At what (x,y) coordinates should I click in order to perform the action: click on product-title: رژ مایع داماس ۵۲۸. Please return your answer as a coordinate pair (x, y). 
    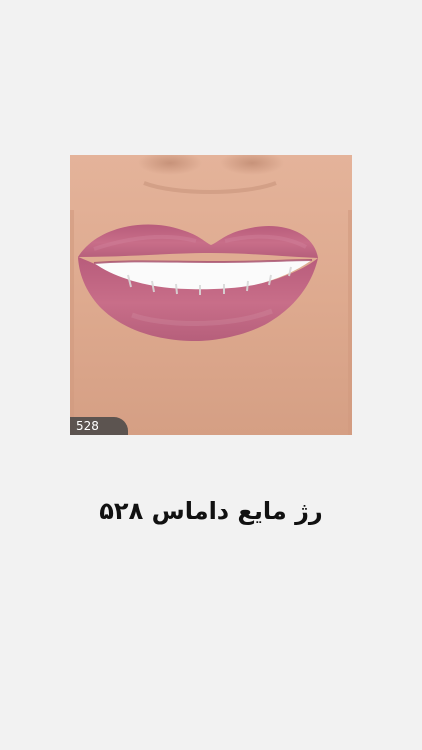
    Looking at the image, I should click on (211, 511).